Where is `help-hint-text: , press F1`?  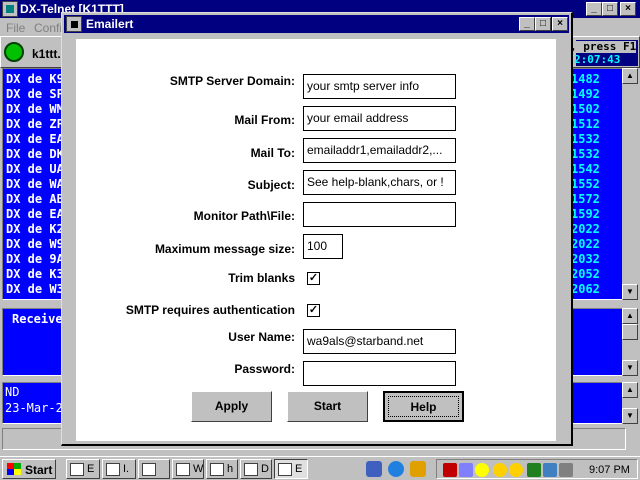
help-hint-text: , press F1 is located at coordinates (603, 46).